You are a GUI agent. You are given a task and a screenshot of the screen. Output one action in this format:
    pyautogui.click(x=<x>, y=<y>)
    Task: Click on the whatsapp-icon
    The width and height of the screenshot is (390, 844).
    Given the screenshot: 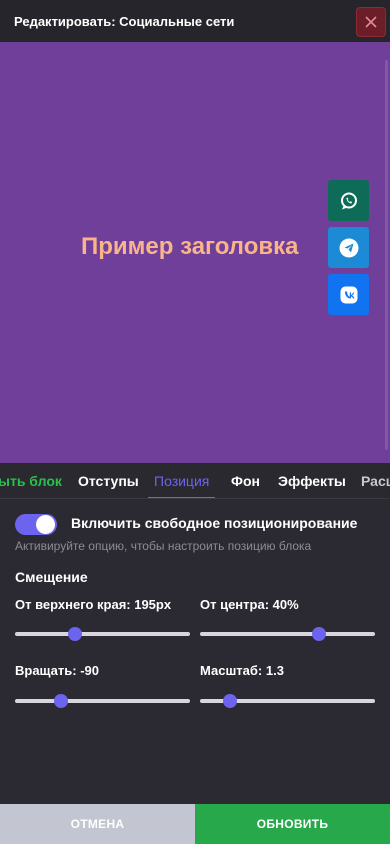 What is the action you would take?
    pyautogui.click(x=348, y=200)
    